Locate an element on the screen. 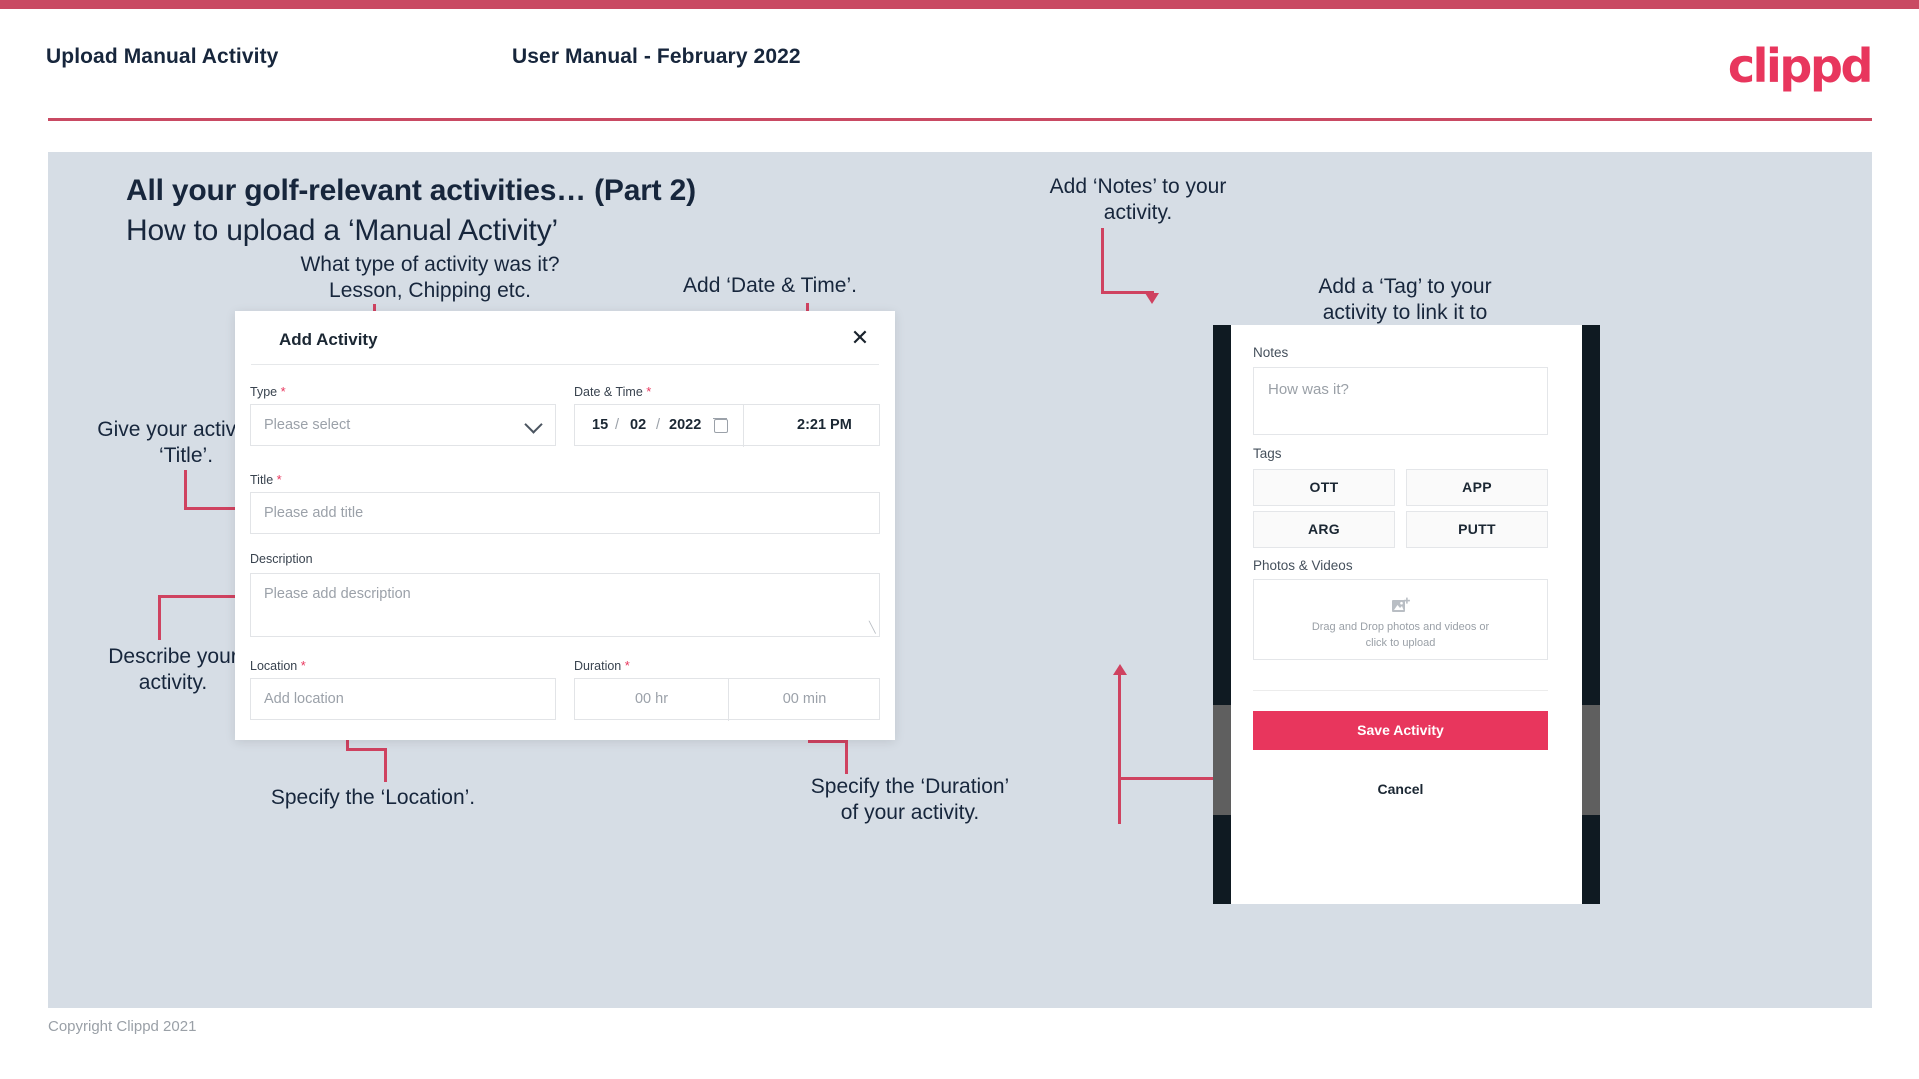 Image resolution: width=1919 pixels, height=1079 pixels. type-label: Type * is located at coordinates (268, 391).